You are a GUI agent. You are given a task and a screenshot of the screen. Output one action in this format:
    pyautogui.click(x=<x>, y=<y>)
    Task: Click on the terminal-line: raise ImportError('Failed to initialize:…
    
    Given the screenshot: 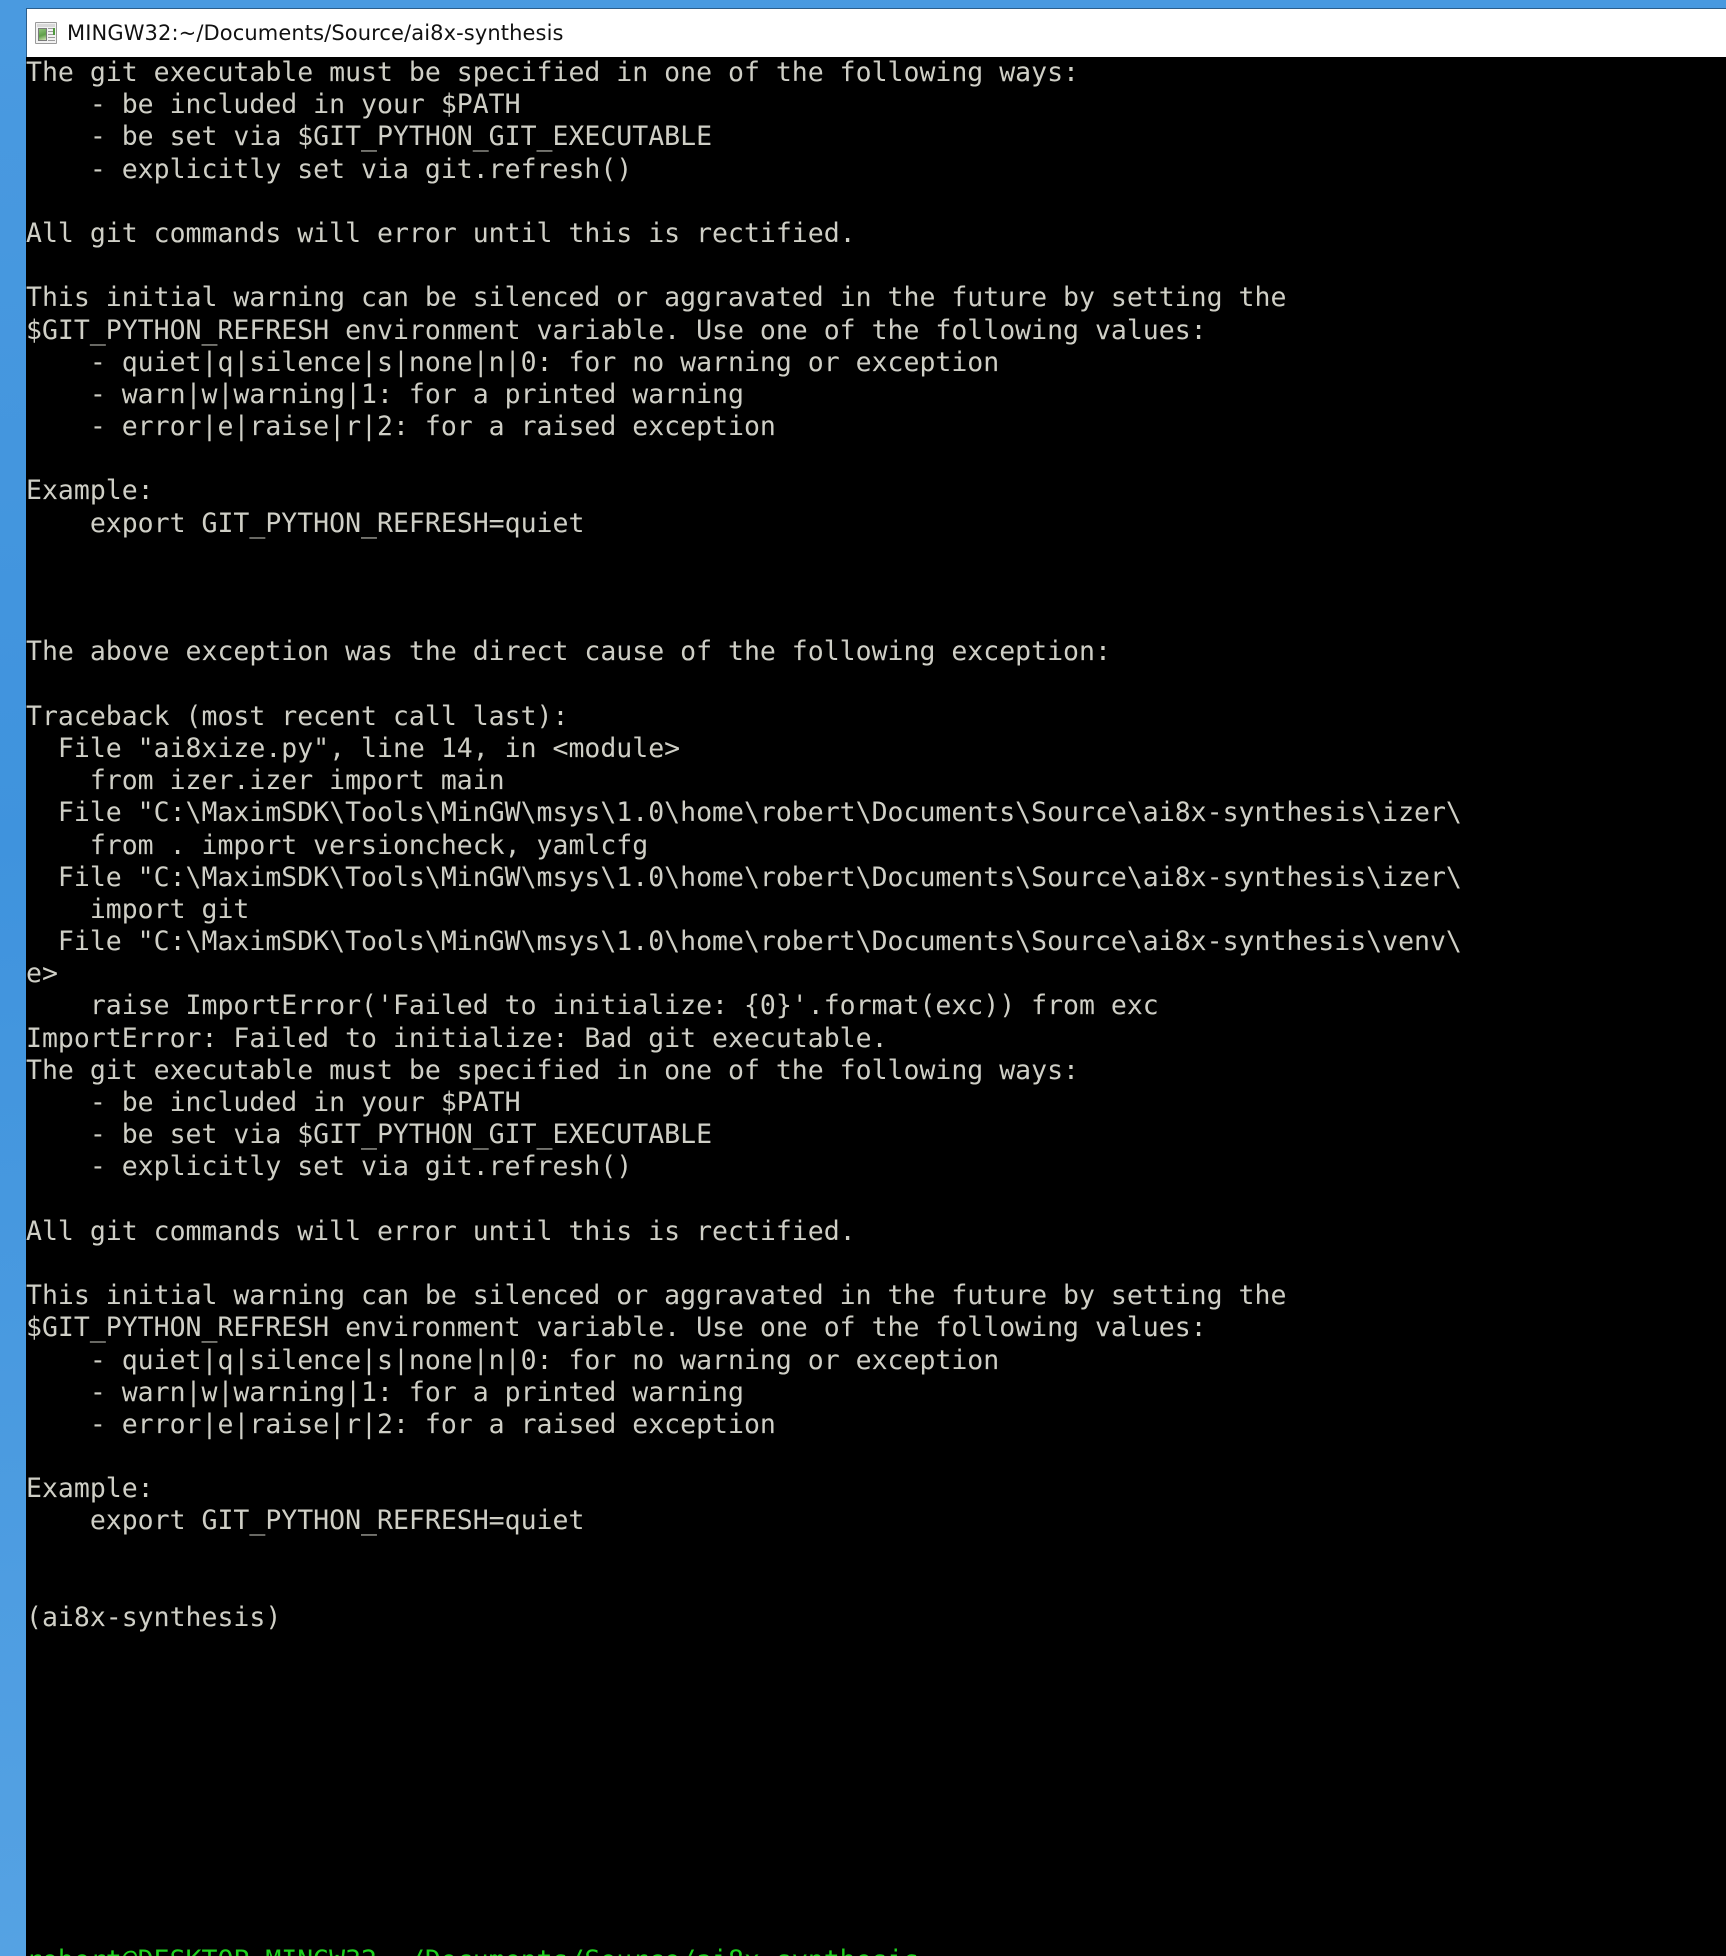 What is the action you would take?
    pyautogui.click(x=592, y=1006)
    